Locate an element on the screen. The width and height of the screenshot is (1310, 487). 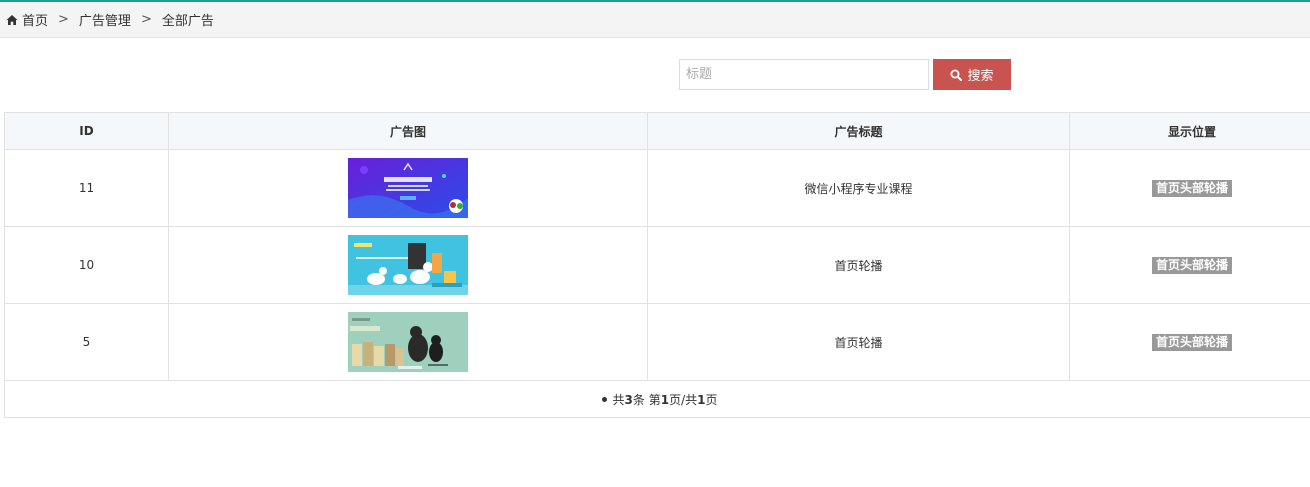
pagination-info: 共3条 第1页/共1页 is located at coordinates (659, 399).